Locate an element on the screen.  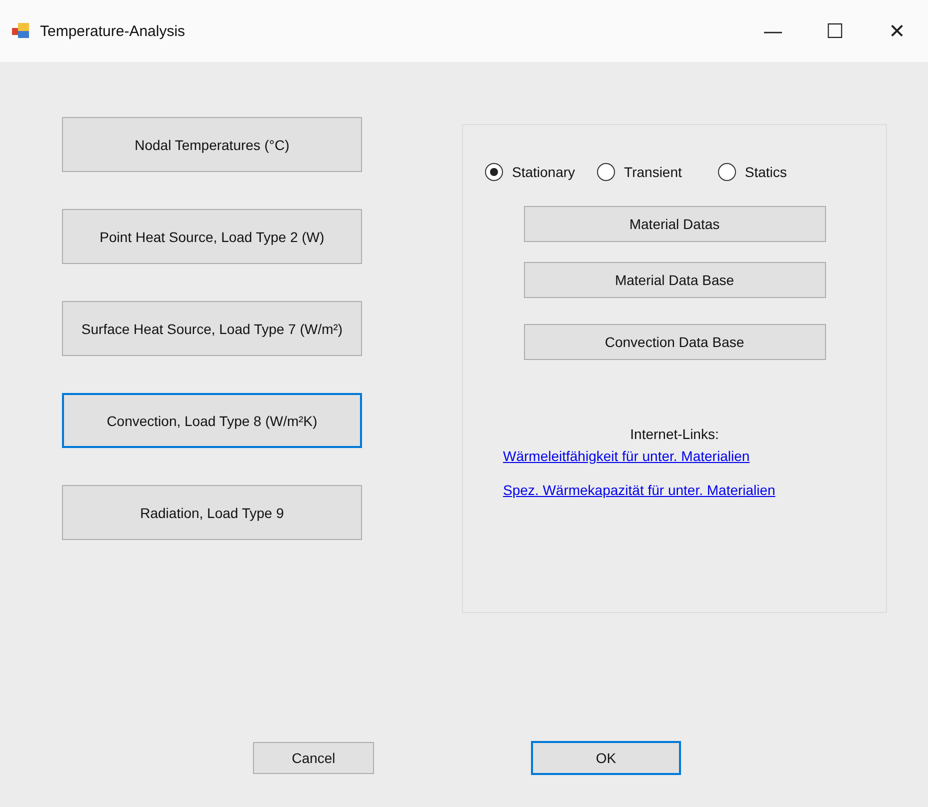
minimize-button: — is located at coordinates (773, 31).